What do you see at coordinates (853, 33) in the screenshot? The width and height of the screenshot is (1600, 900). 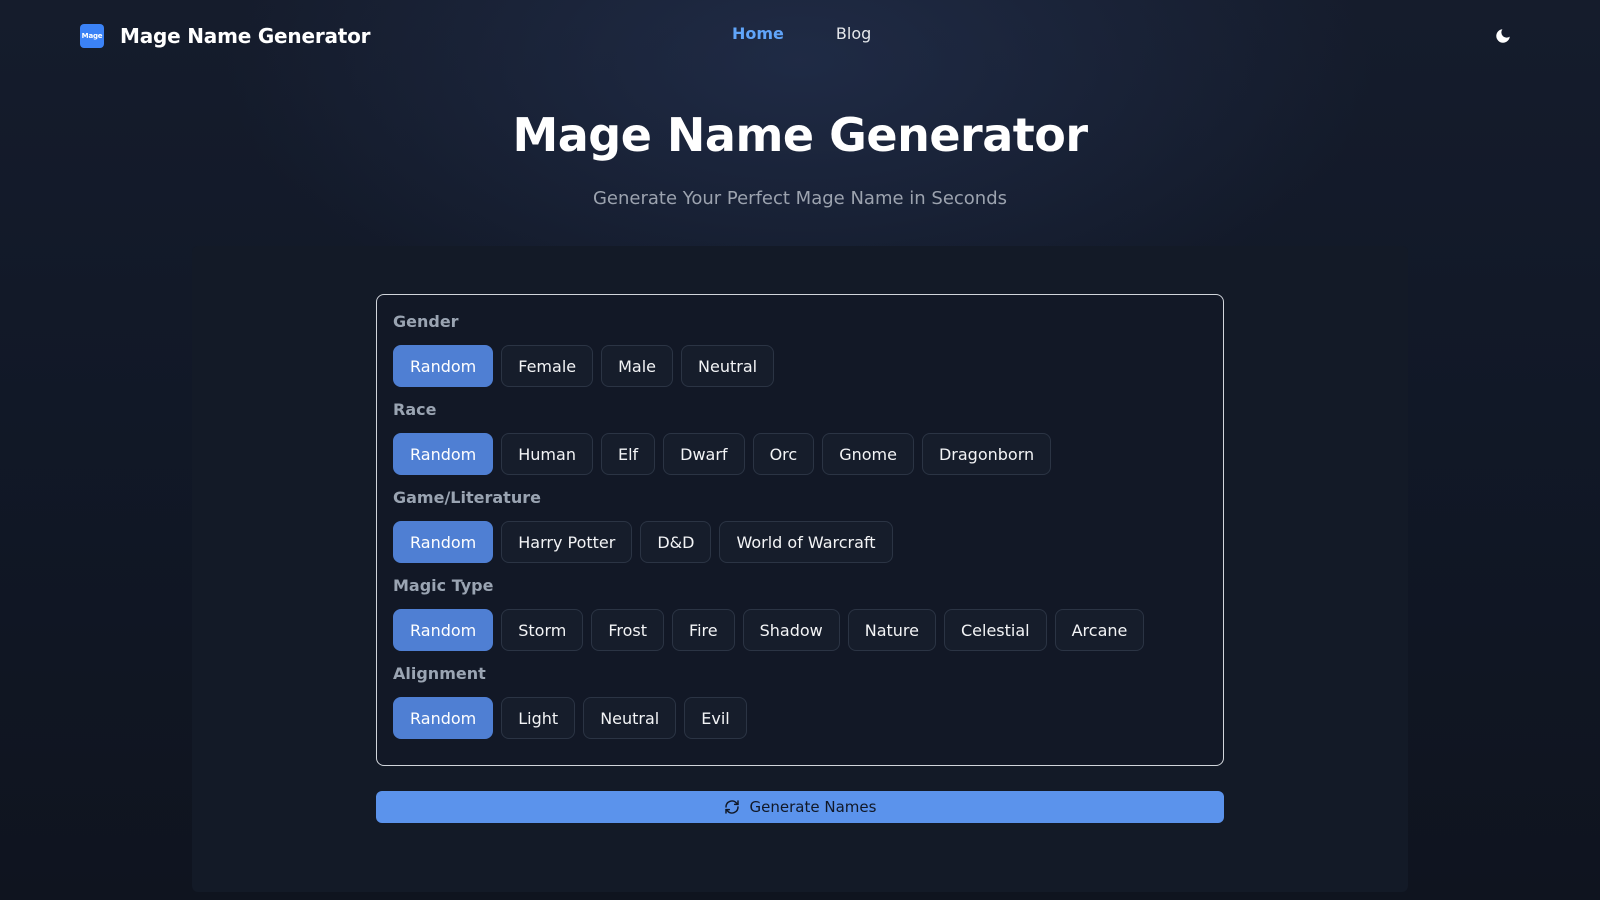 I see `nav-link-blog: Blog` at bounding box center [853, 33].